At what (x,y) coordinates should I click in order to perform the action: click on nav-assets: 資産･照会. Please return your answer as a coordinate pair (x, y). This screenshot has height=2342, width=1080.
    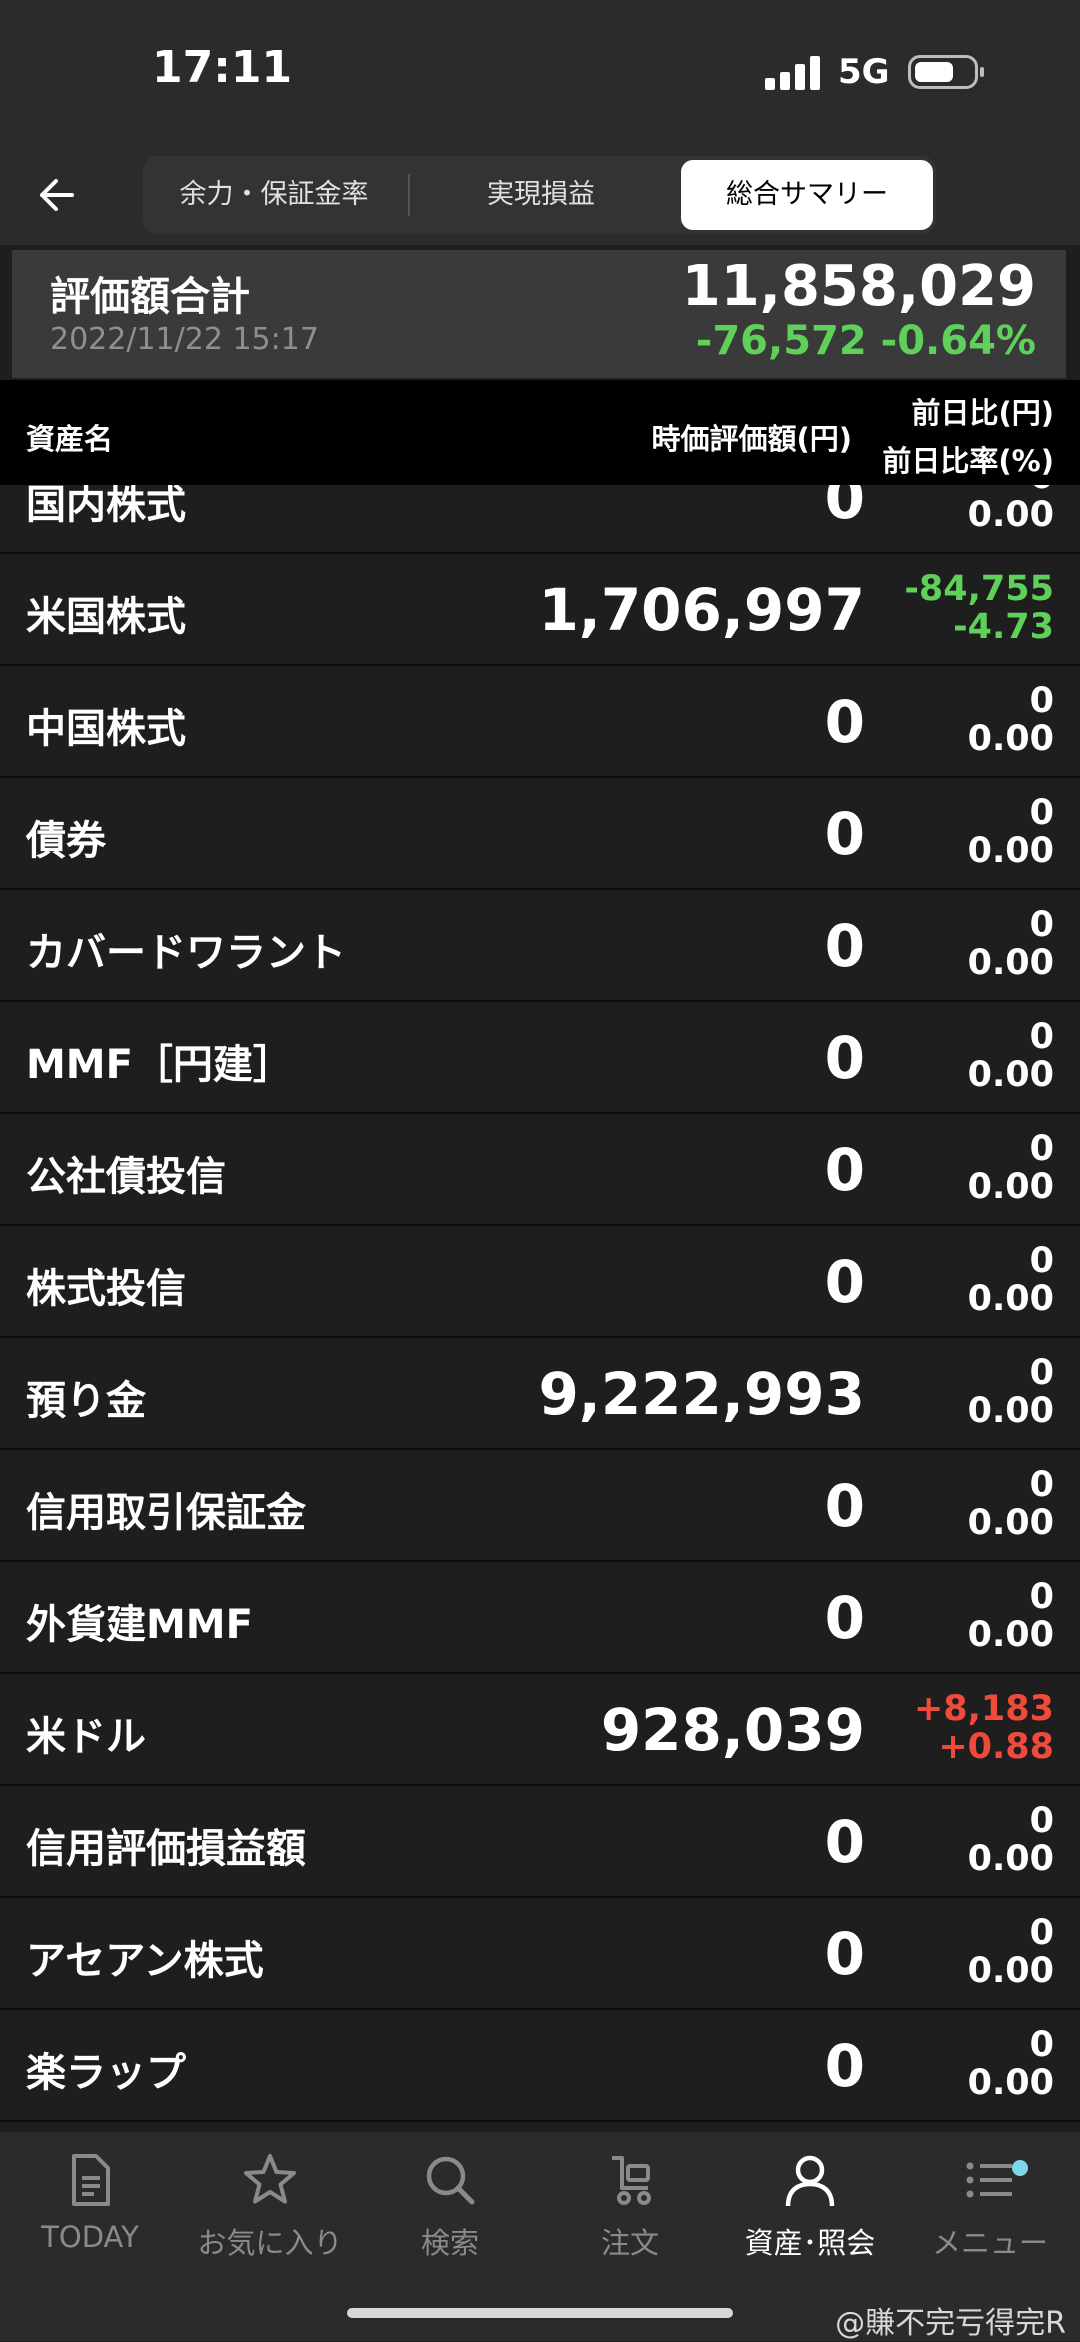
    Looking at the image, I should click on (810, 2215).